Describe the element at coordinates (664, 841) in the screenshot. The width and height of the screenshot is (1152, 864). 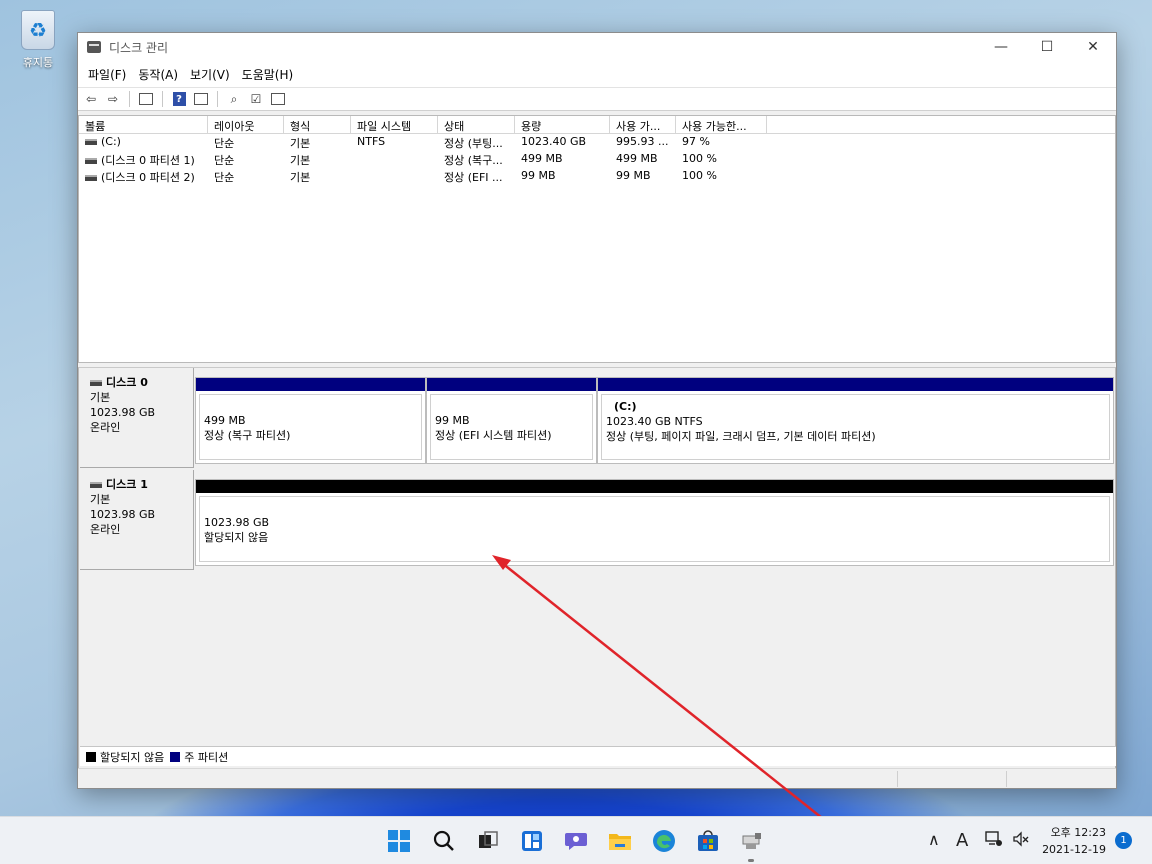
I see `edge-icon` at that location.